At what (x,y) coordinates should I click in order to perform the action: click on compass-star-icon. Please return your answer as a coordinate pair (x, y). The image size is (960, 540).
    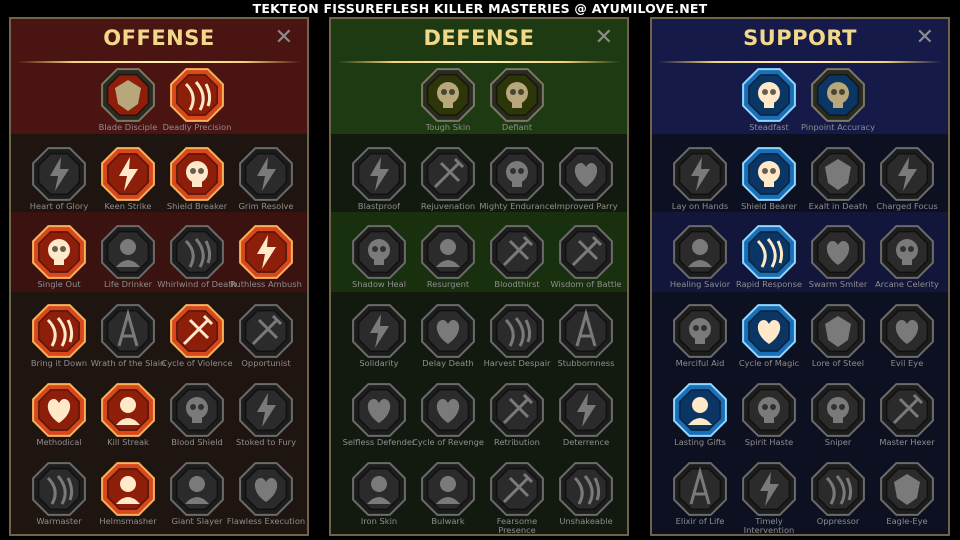
    Looking at the image, I should click on (700, 410).